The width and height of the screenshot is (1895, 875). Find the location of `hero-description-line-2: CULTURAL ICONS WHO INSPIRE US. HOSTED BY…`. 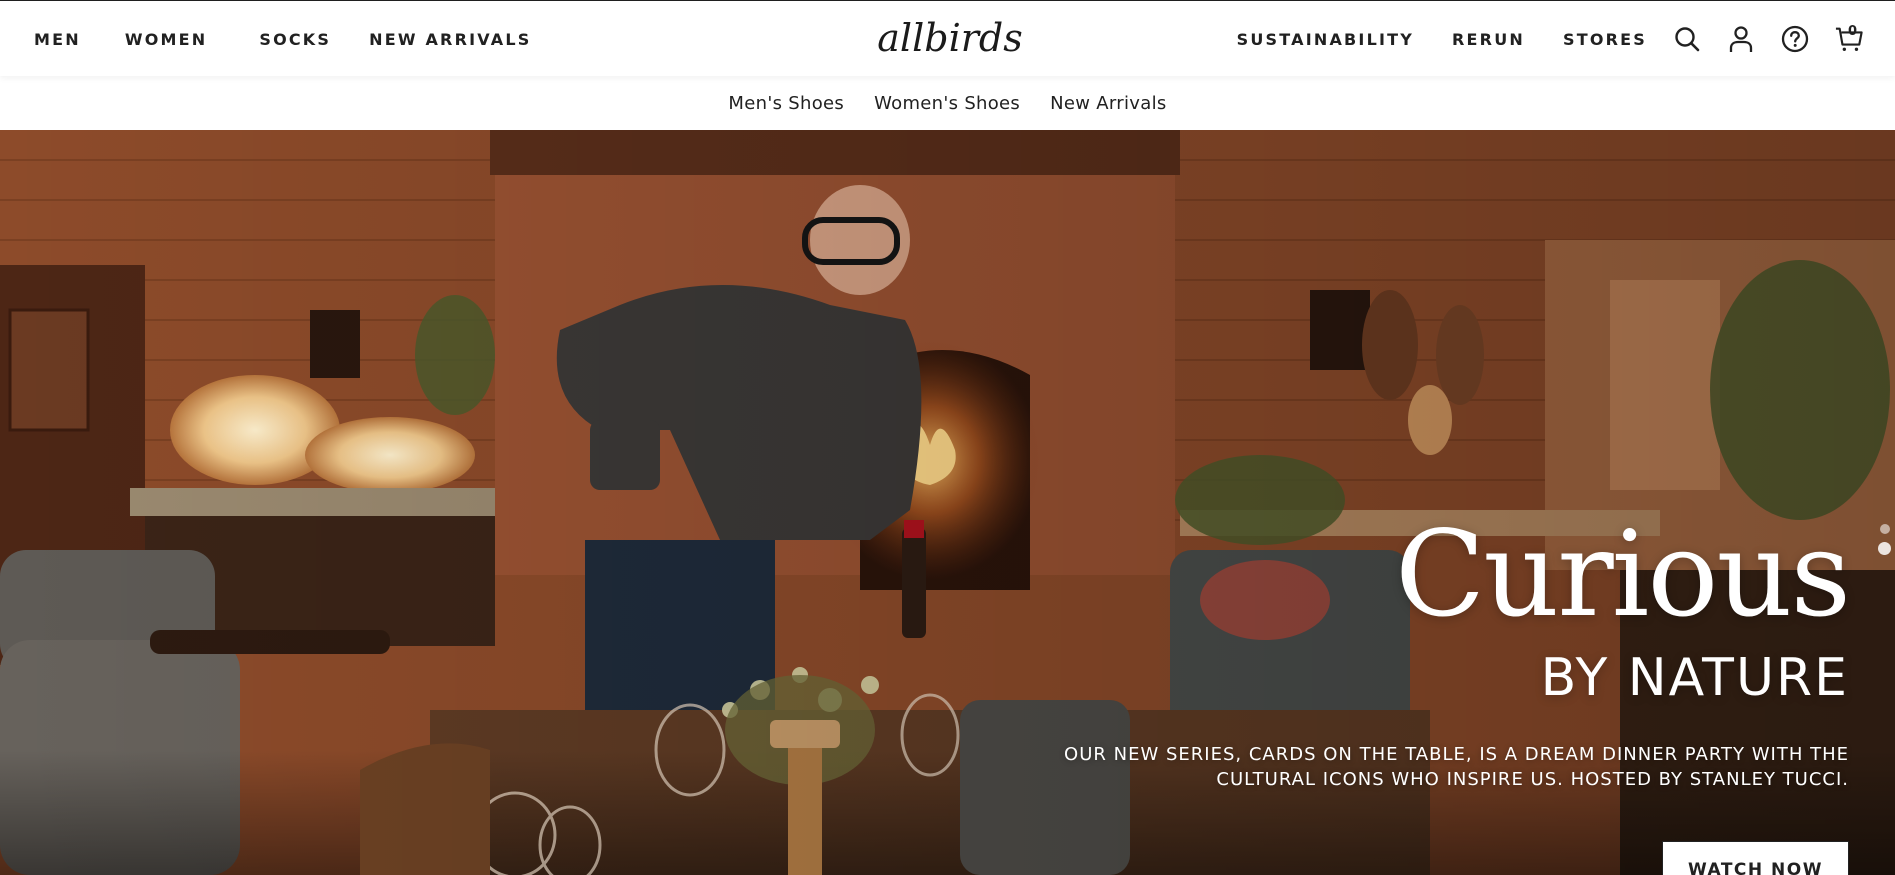

hero-description-line-2: CULTURAL ICONS WHO INSPIRE US. HOSTED BY… is located at coordinates (1532, 779).